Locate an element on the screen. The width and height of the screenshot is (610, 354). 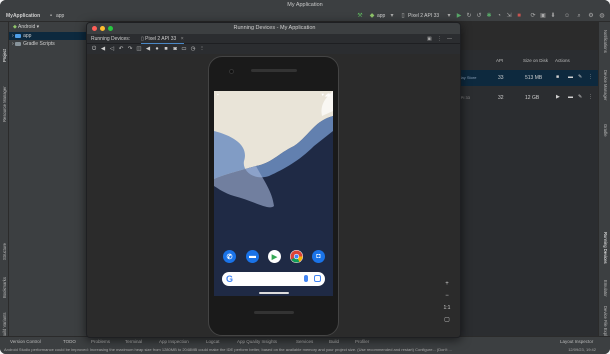
tab-label: Pixel 2 API 33 is located at coordinates (161, 39).